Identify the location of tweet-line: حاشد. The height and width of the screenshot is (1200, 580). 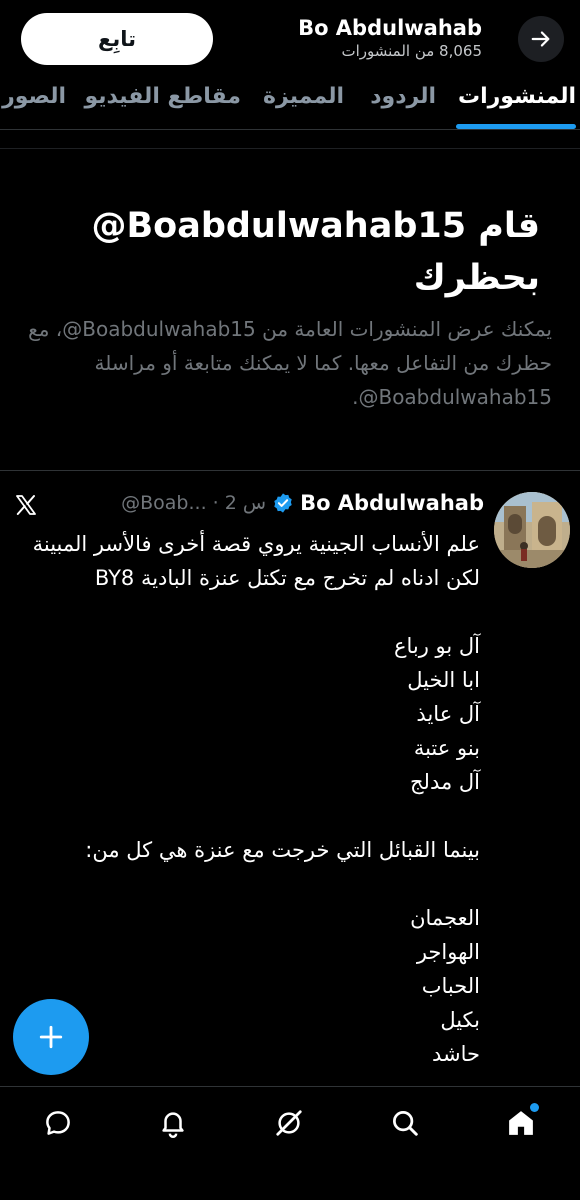
(456, 1054).